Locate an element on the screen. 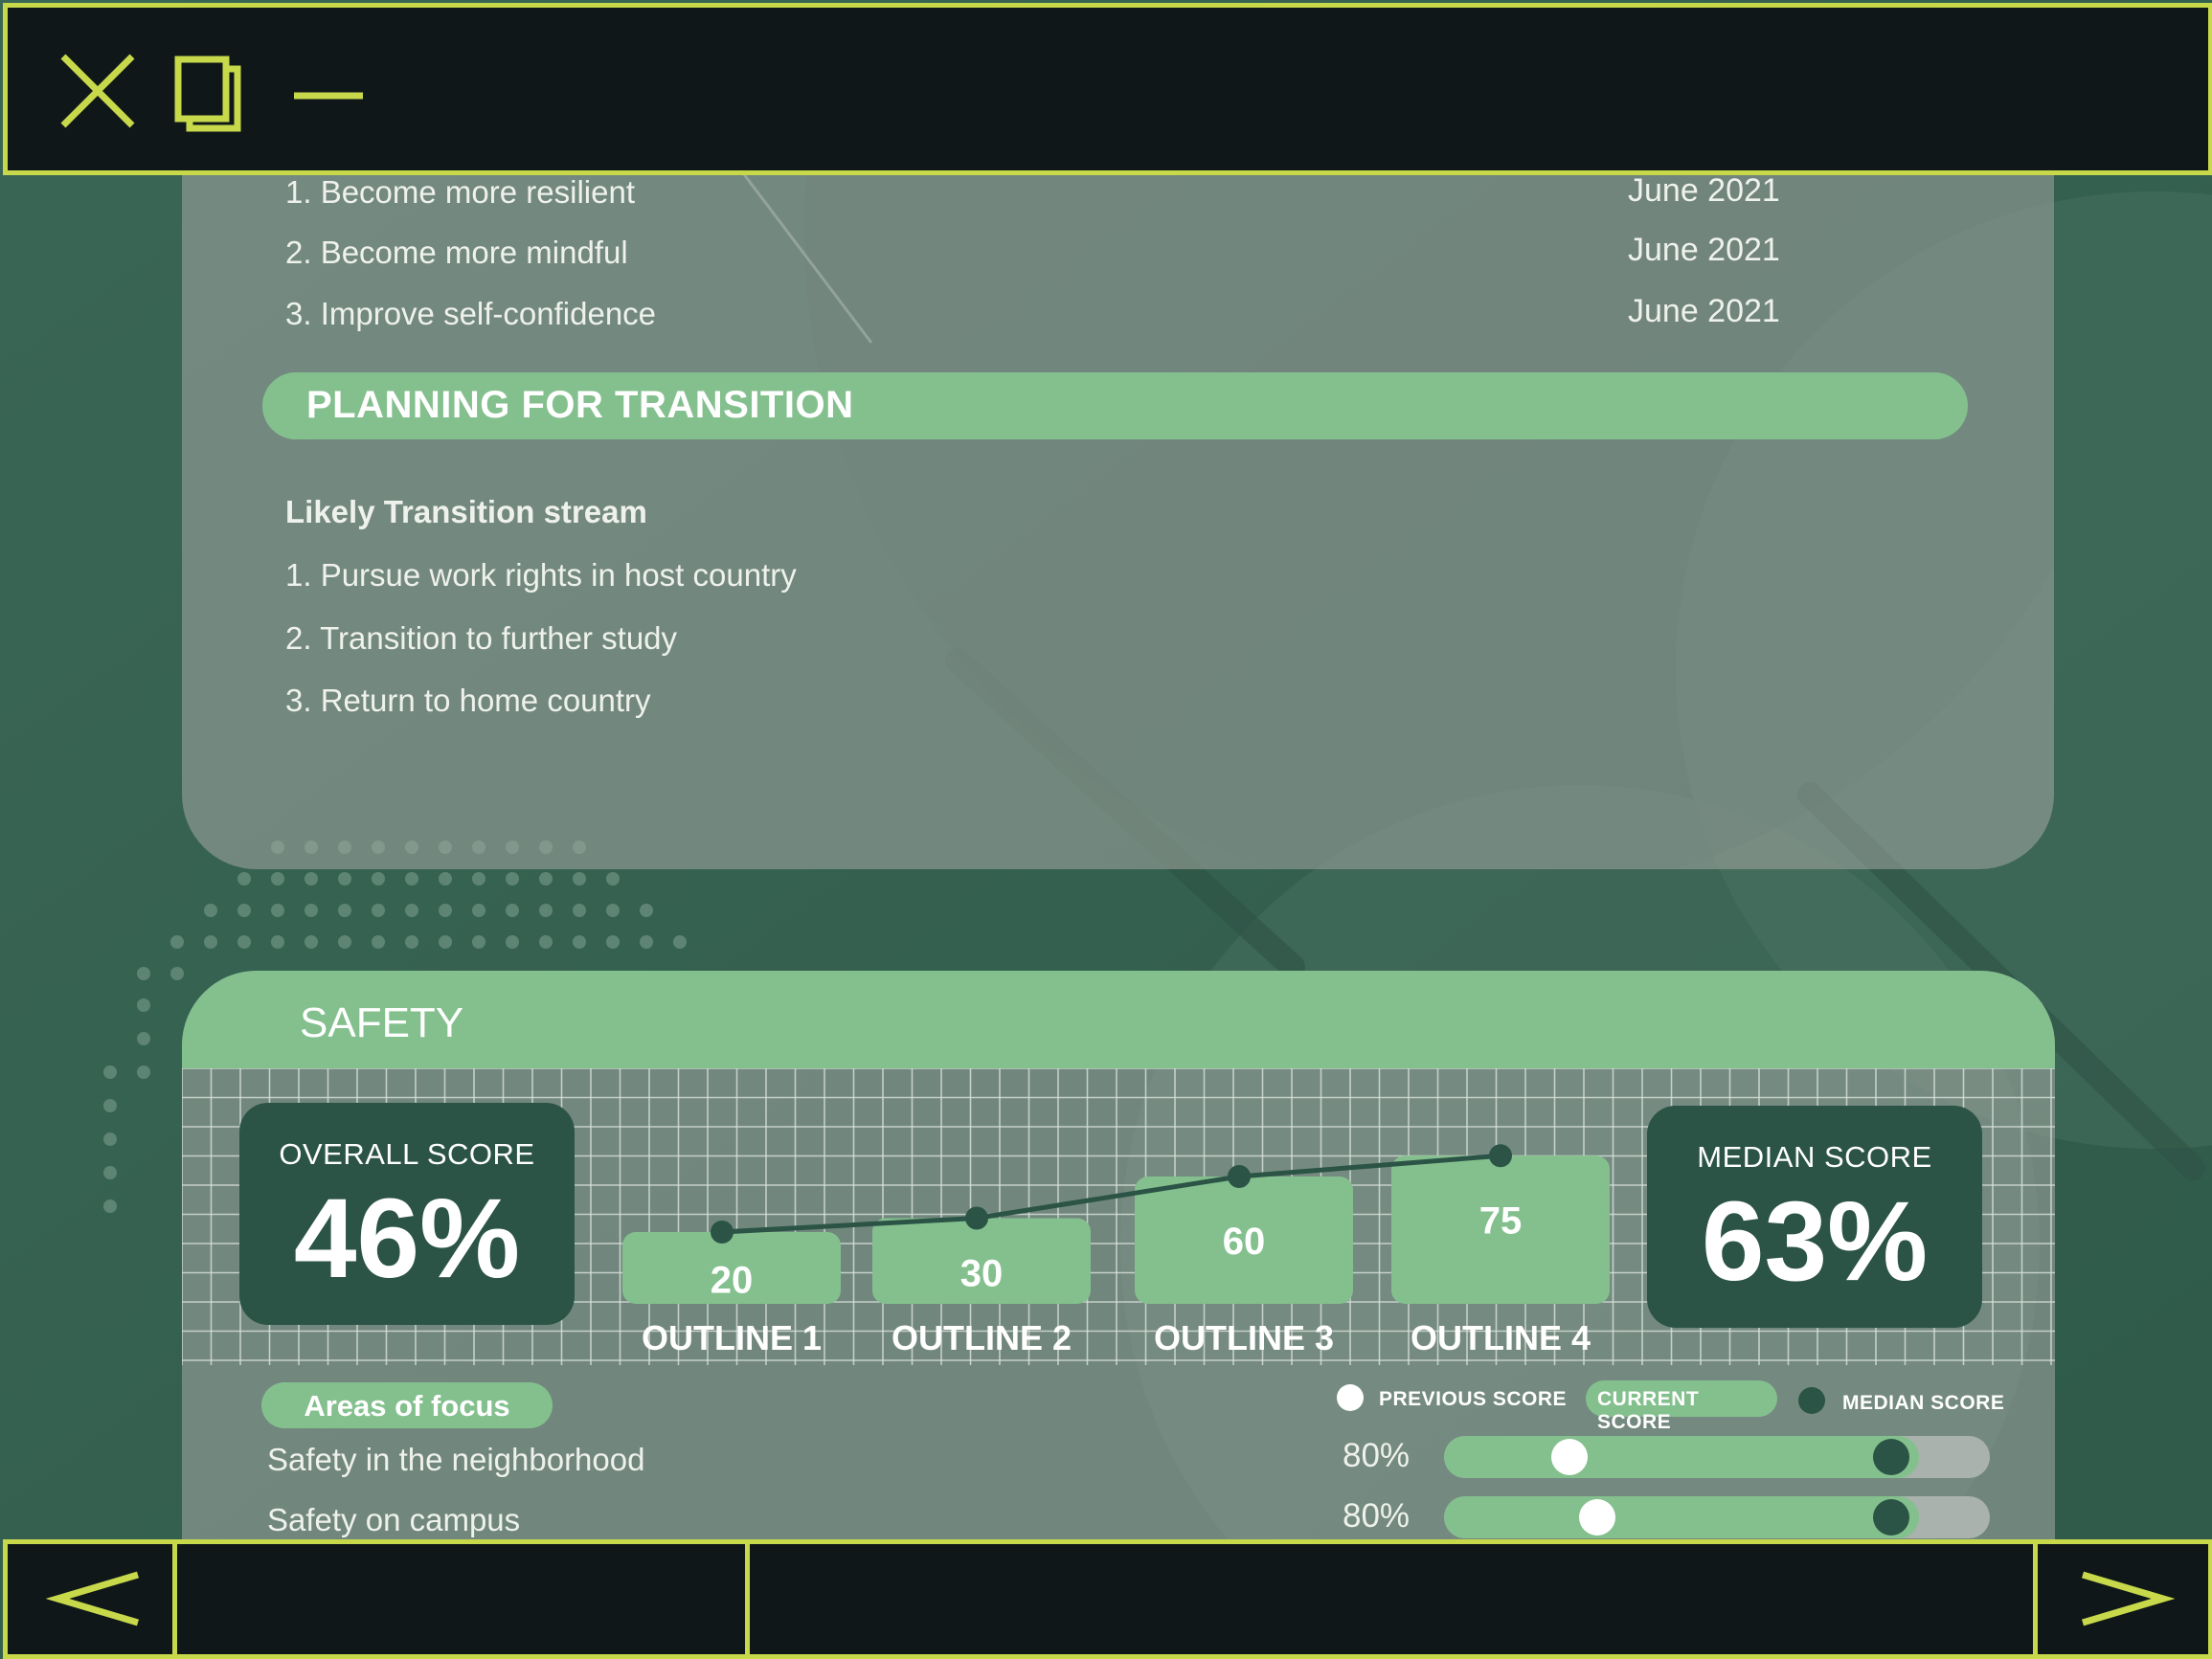 This screenshot has width=2212, height=1659. current-score-legend-pill: CURRENT SCORE is located at coordinates (1681, 1406).